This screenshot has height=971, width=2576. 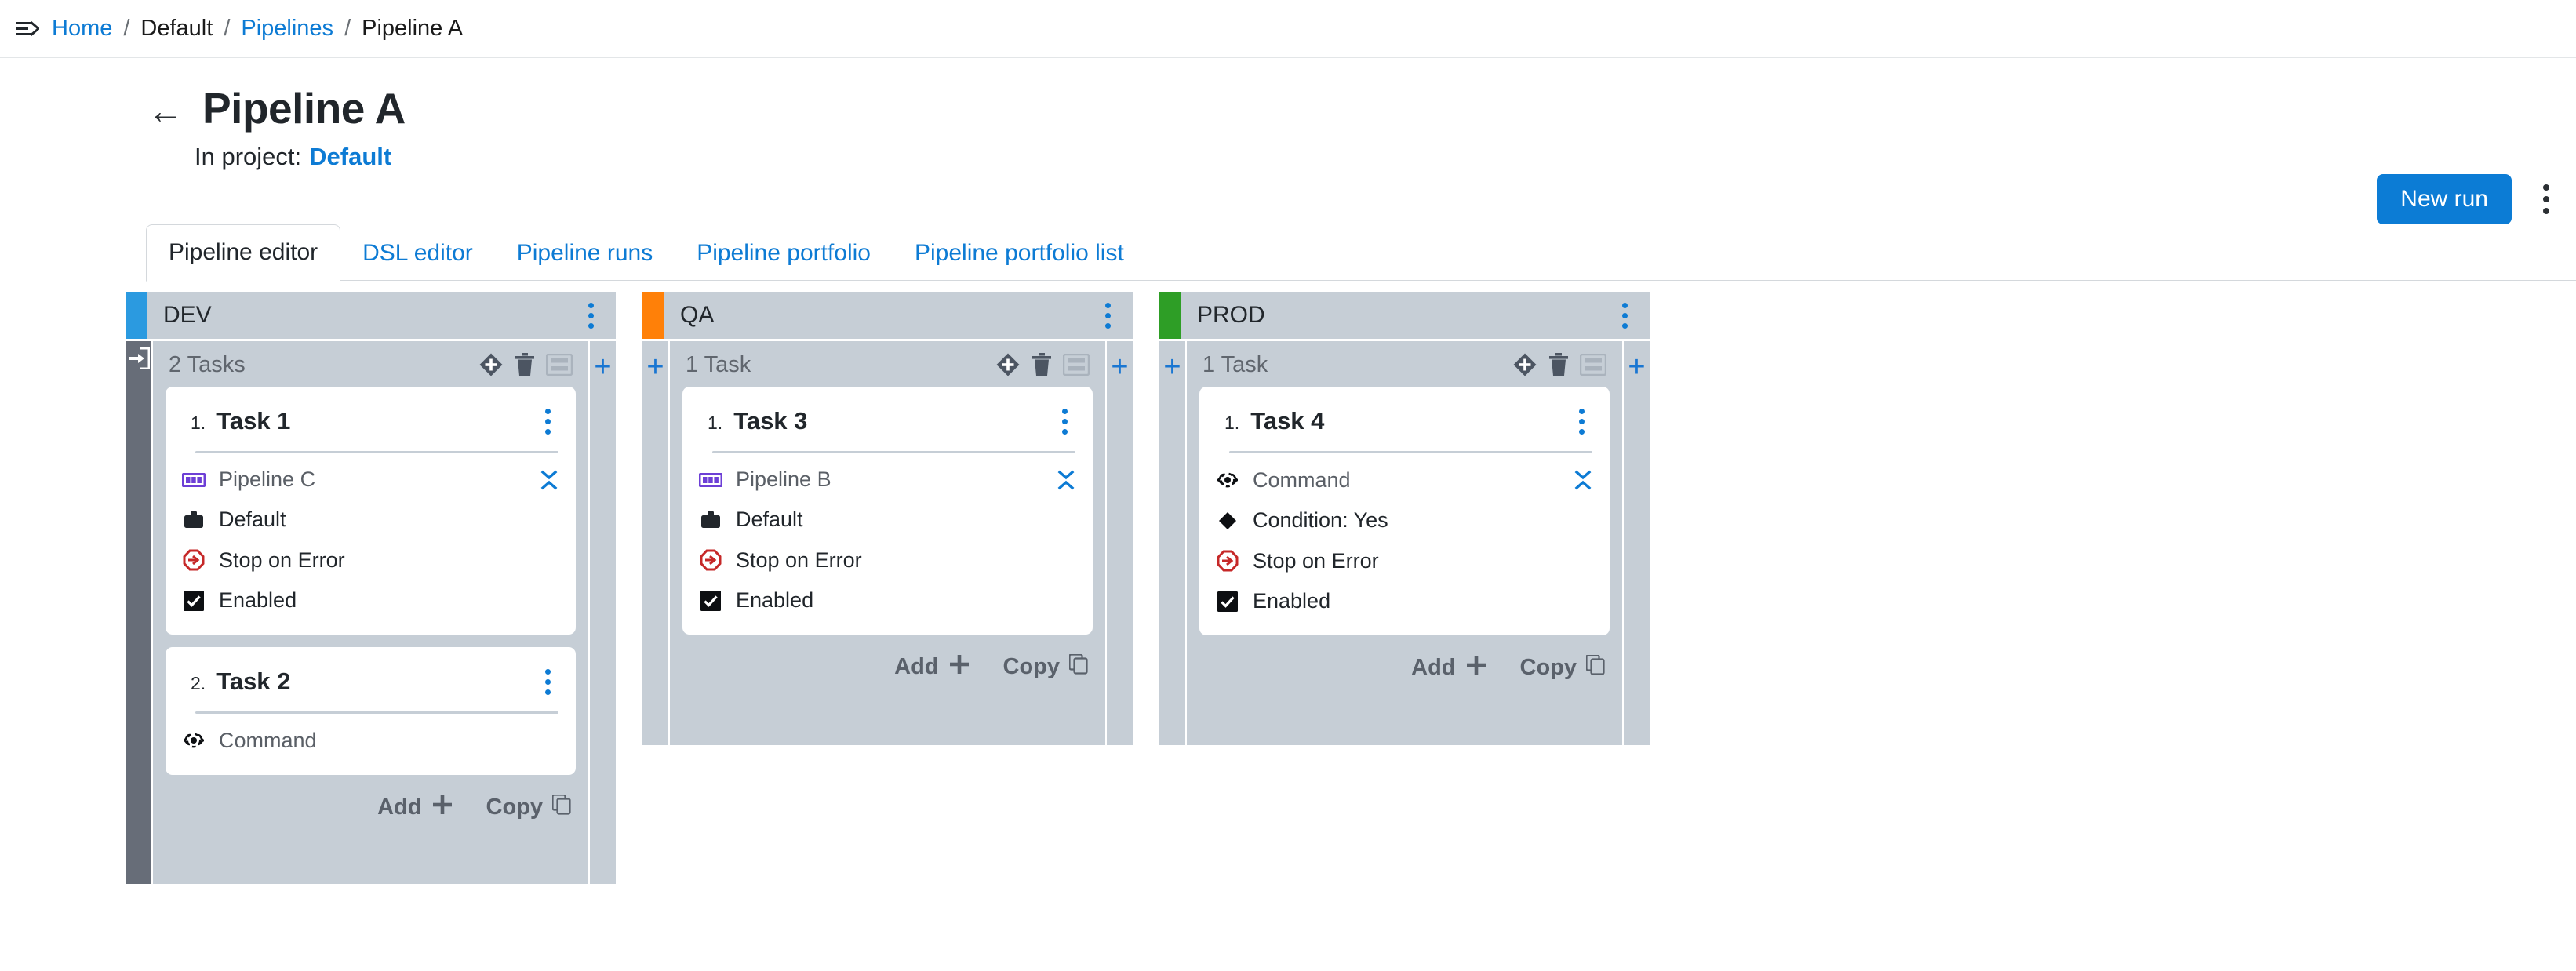 What do you see at coordinates (371, 520) in the screenshot?
I see `task-attribute-row: Default` at bounding box center [371, 520].